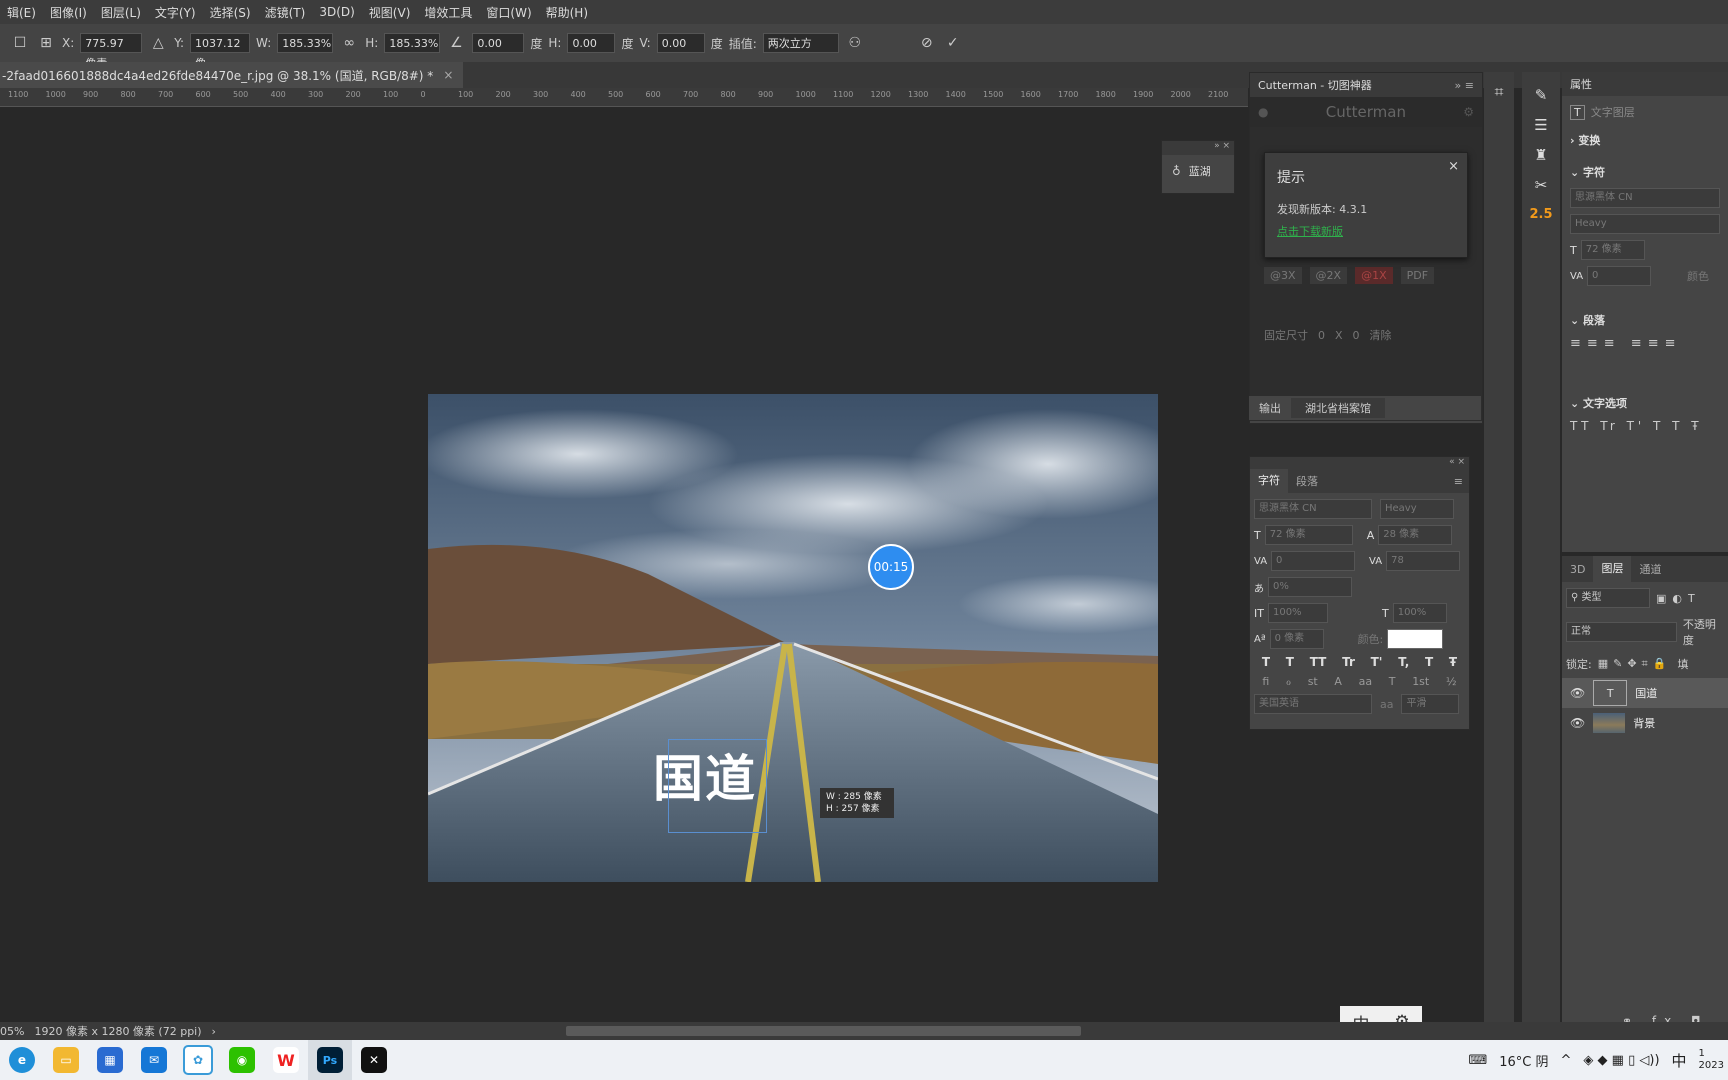 The height and width of the screenshot is (1080, 1728). I want to click on opentype-button: aa, so click(1365, 681).